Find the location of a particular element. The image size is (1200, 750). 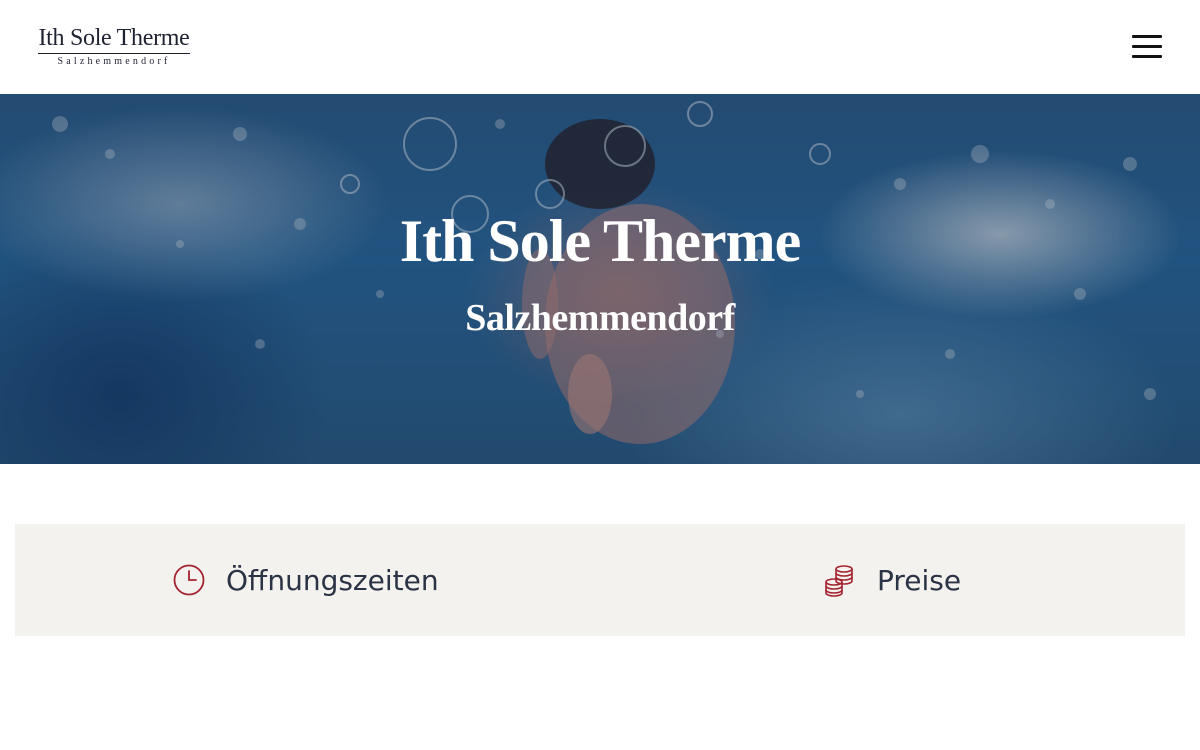

coins-icon is located at coordinates (839, 581).